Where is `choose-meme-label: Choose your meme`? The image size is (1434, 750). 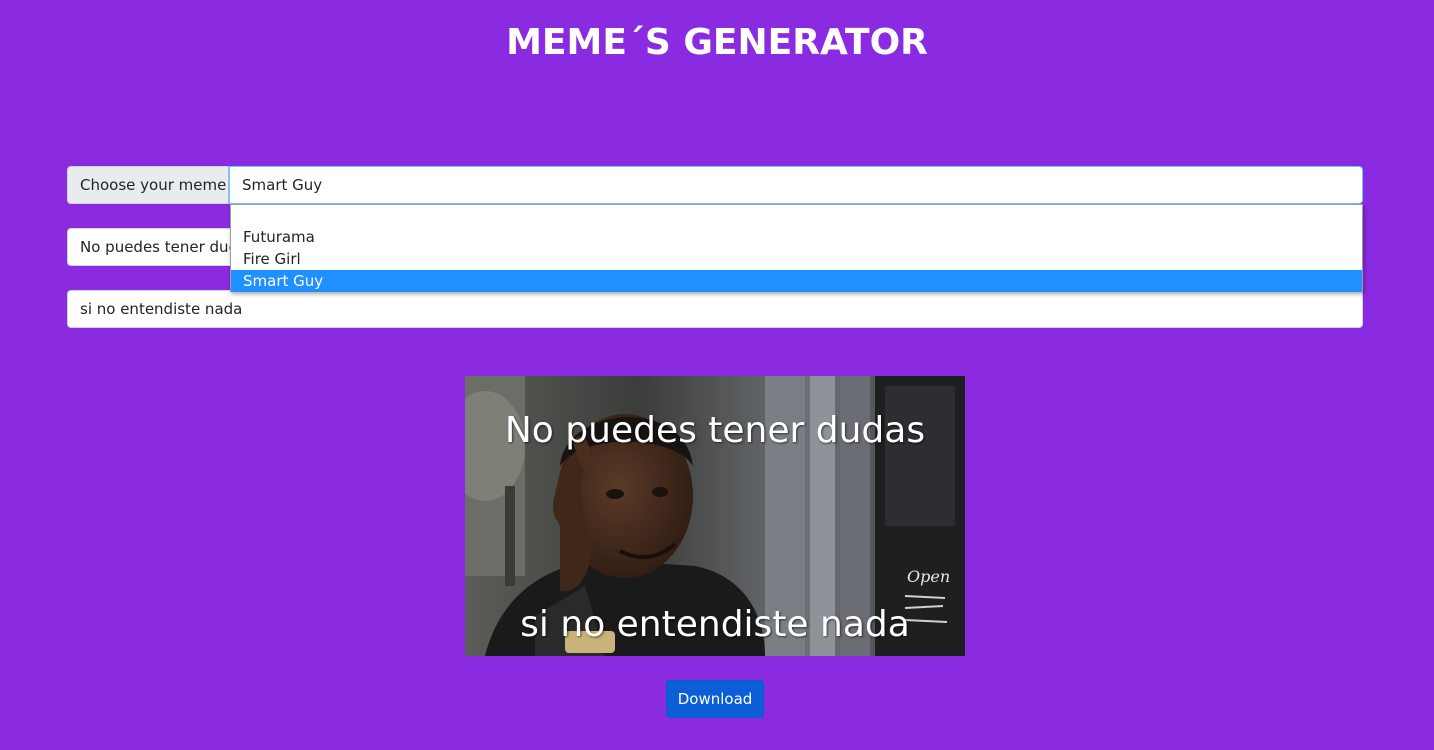 choose-meme-label: Choose your meme is located at coordinates (148, 185).